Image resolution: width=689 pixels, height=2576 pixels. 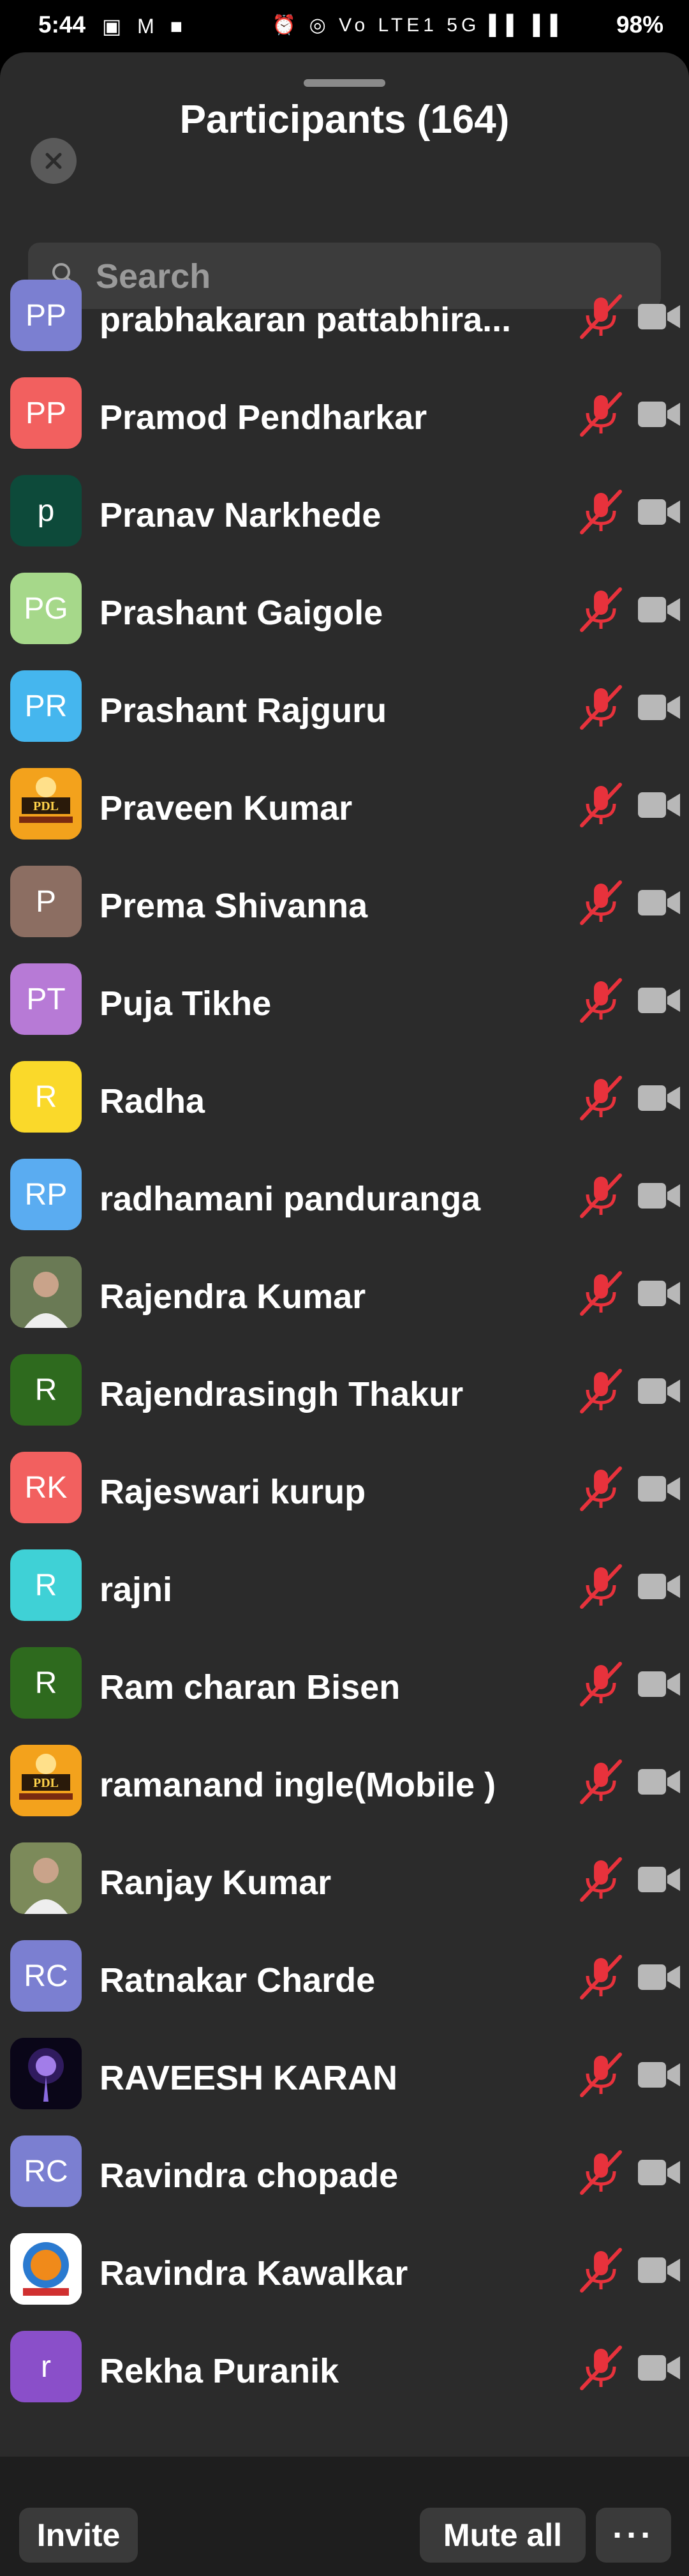 I want to click on participant-name: Prashant Gaigole, so click(x=241, y=613).